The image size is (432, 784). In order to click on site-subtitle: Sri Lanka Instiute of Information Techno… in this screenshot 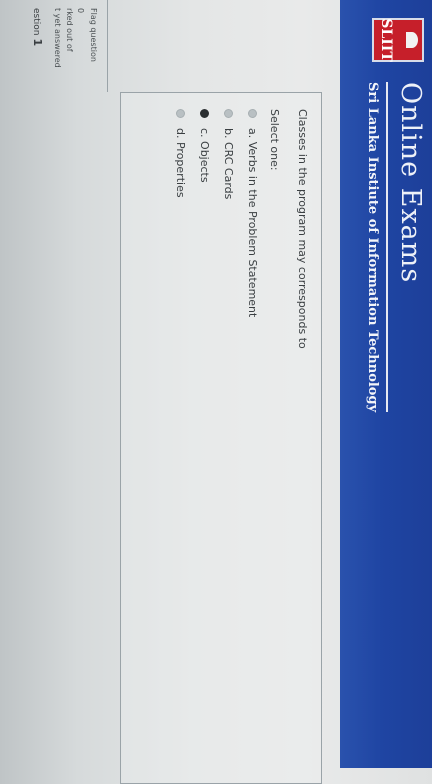, I will do `click(372, 247)`.